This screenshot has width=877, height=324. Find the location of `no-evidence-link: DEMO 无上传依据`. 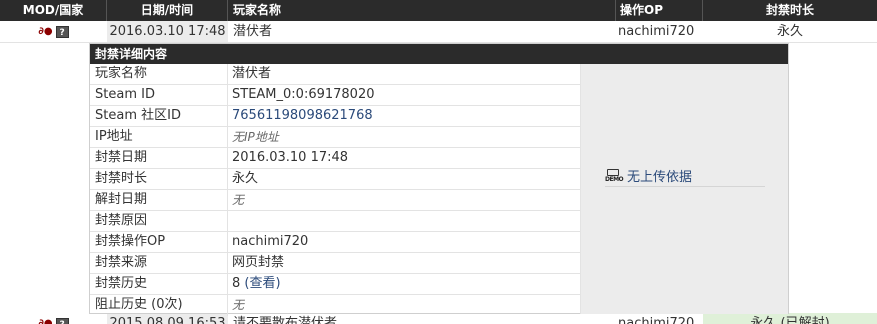

no-evidence-link: DEMO 无上传依据 is located at coordinates (648, 175).